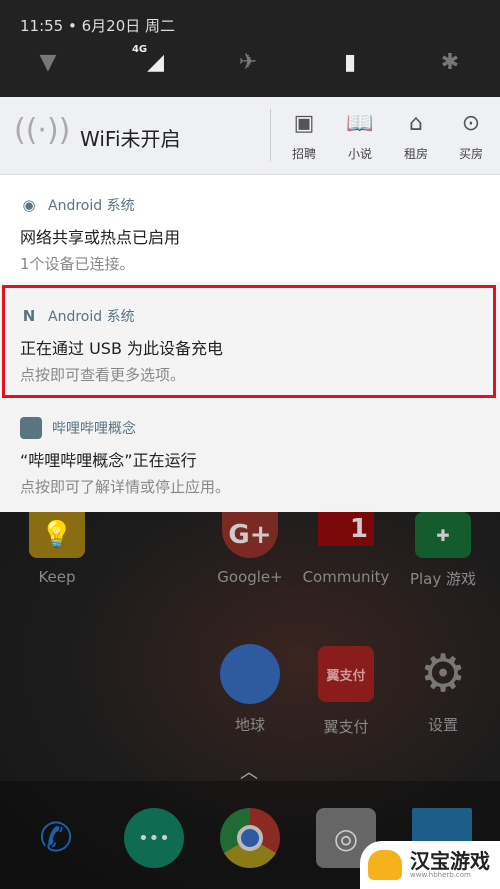  I want to click on app-square-icon, so click(31, 428).